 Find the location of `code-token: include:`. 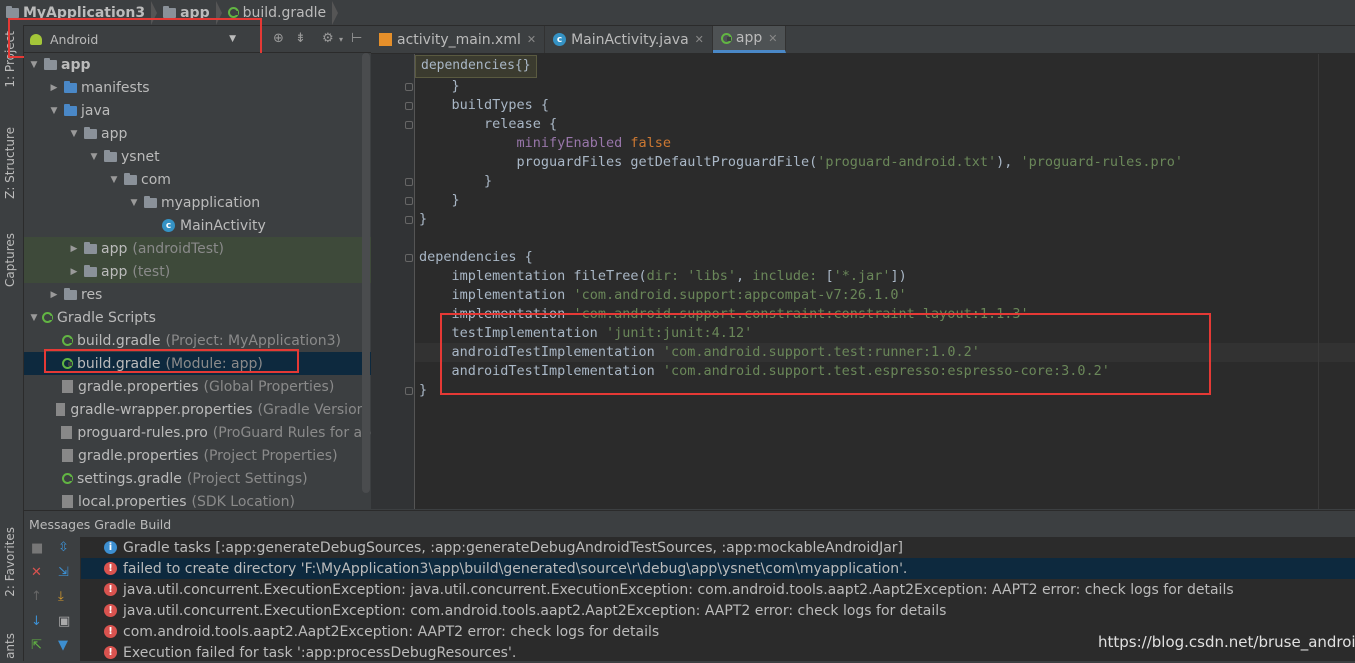

code-token: include: is located at coordinates (789, 276).